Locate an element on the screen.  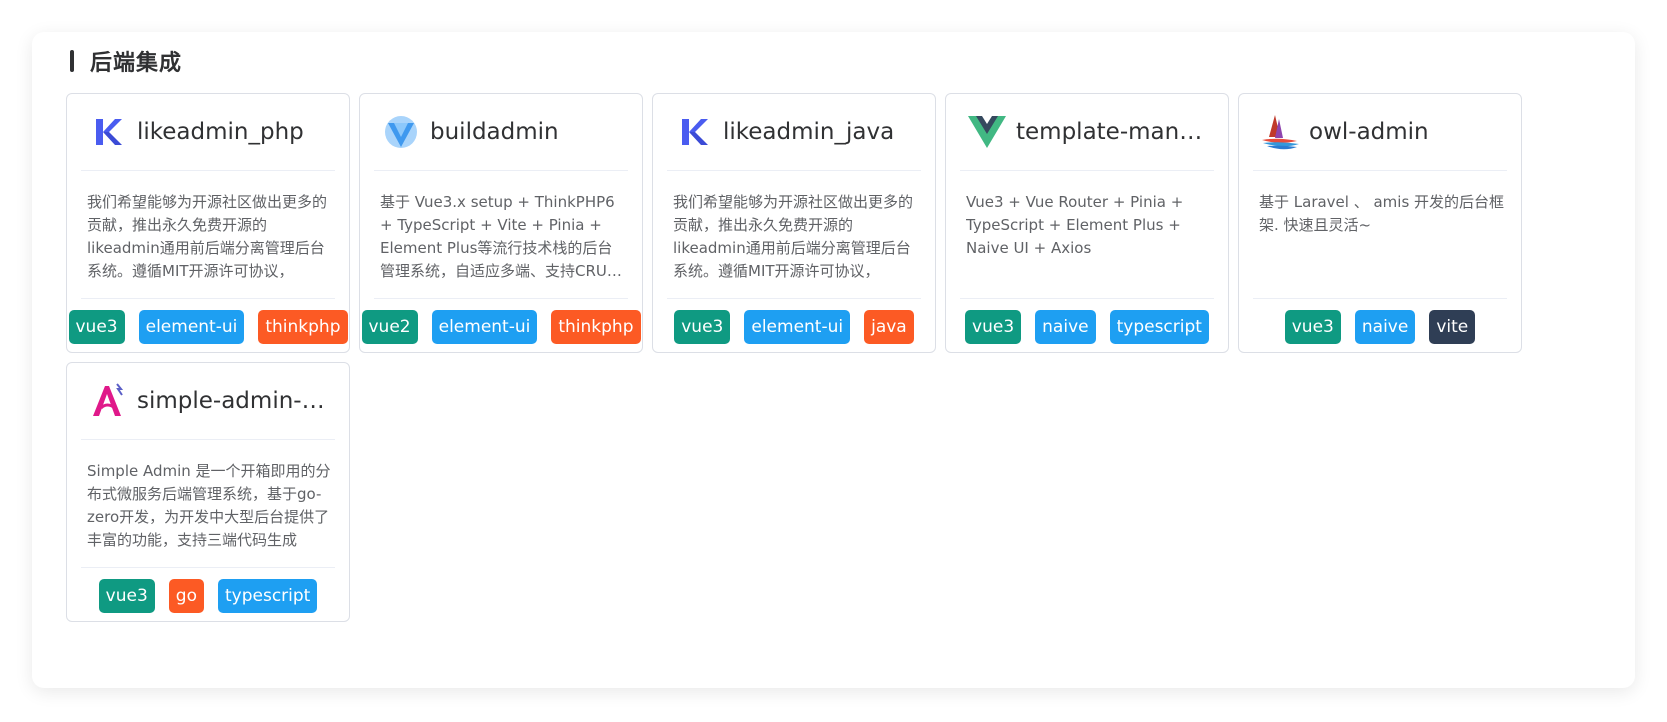
card-title: buildadmin is located at coordinates (494, 132).